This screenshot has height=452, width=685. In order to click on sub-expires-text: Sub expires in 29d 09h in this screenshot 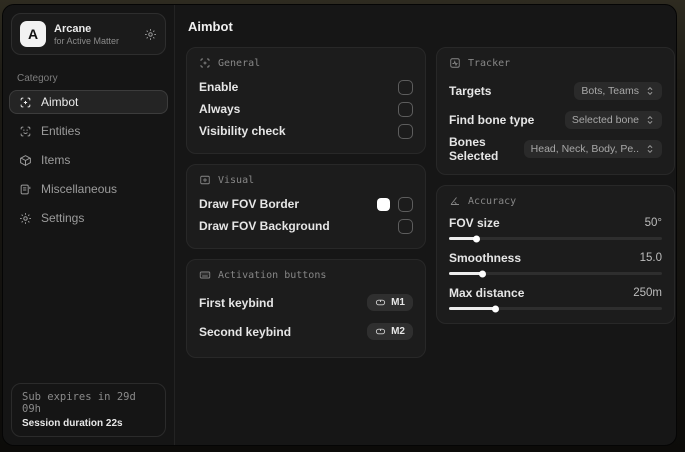, I will do `click(79, 403)`.